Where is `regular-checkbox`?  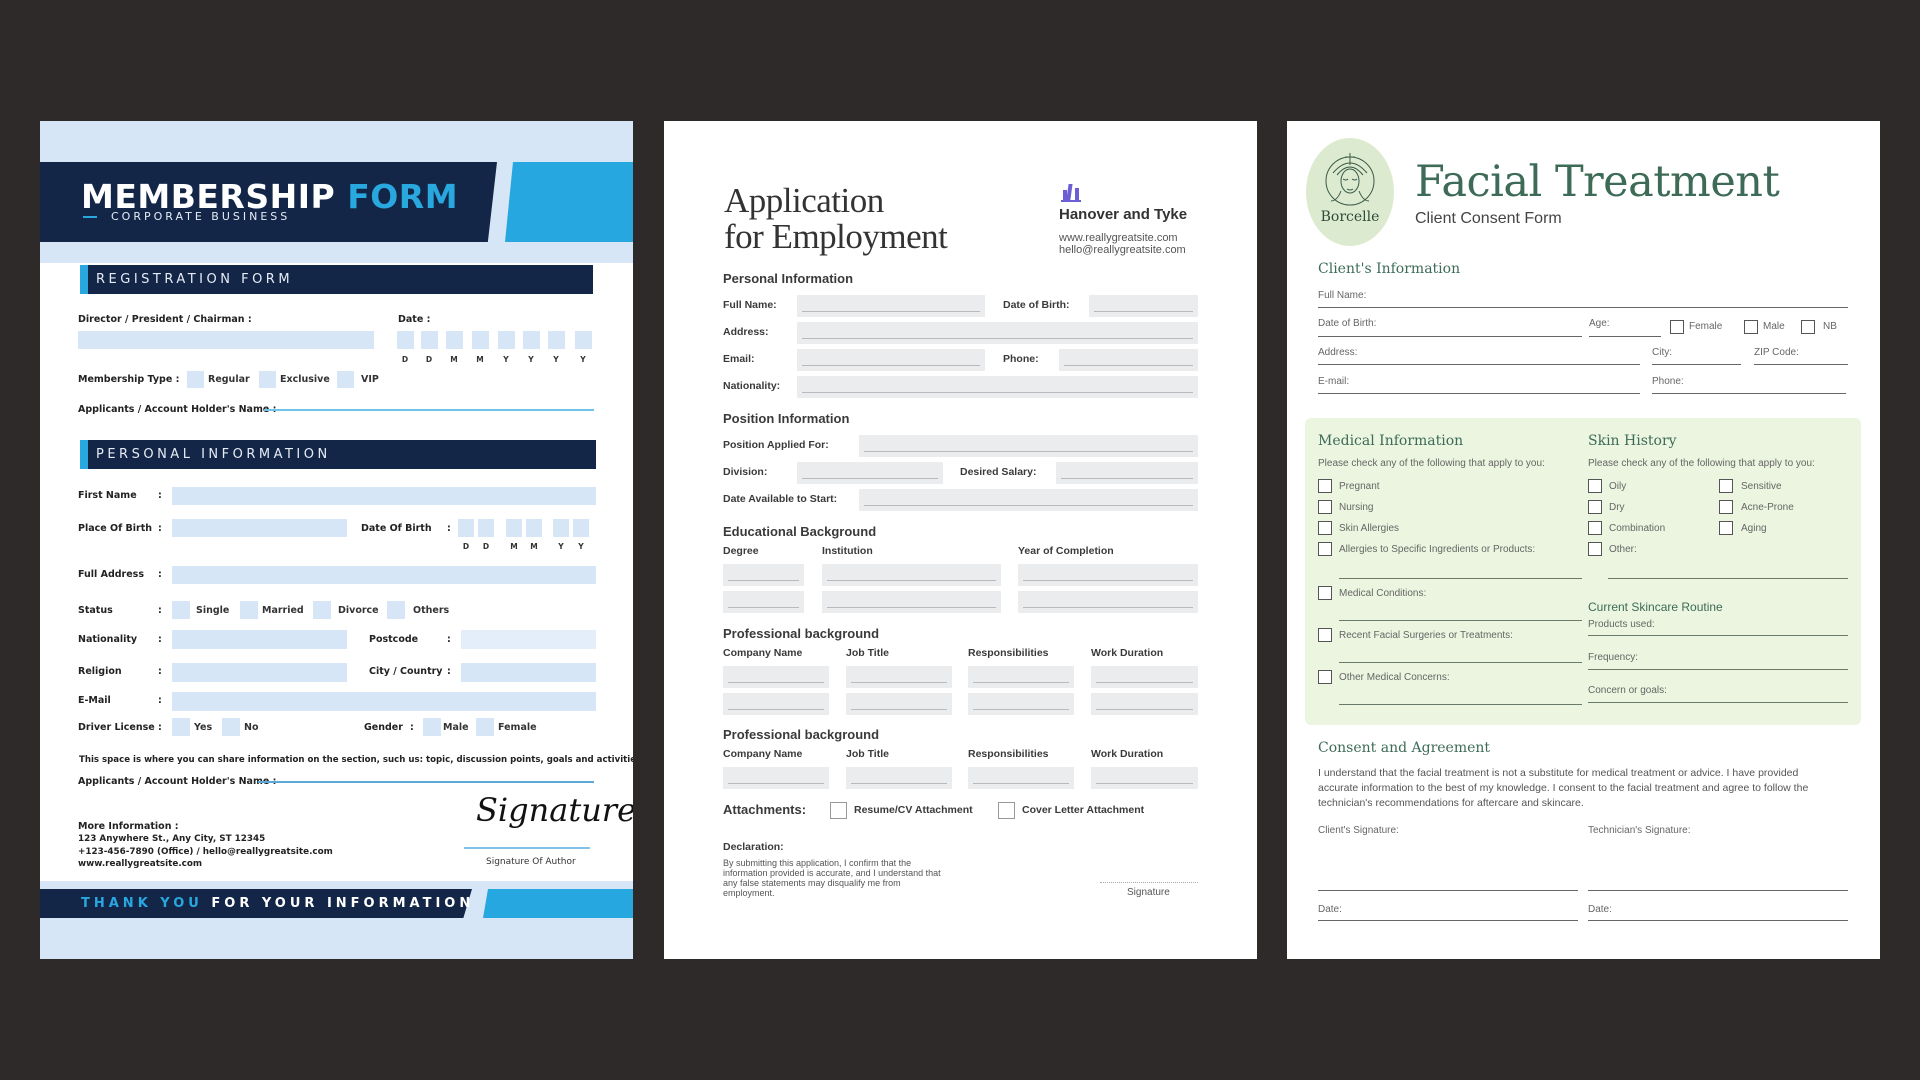 regular-checkbox is located at coordinates (195, 379).